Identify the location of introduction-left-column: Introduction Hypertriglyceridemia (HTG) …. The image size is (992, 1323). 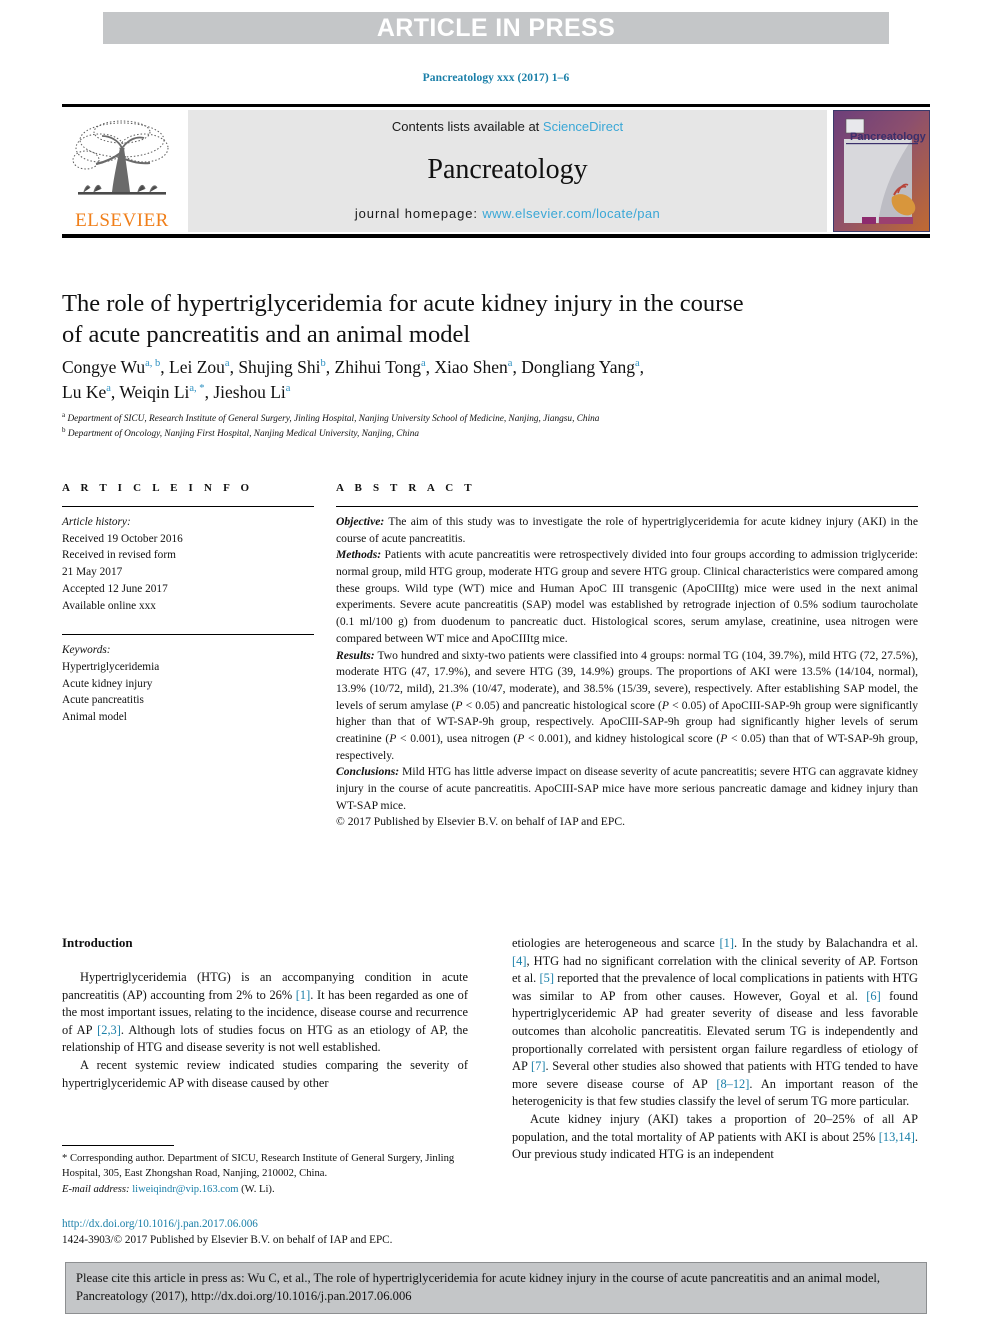
(265, 1013).